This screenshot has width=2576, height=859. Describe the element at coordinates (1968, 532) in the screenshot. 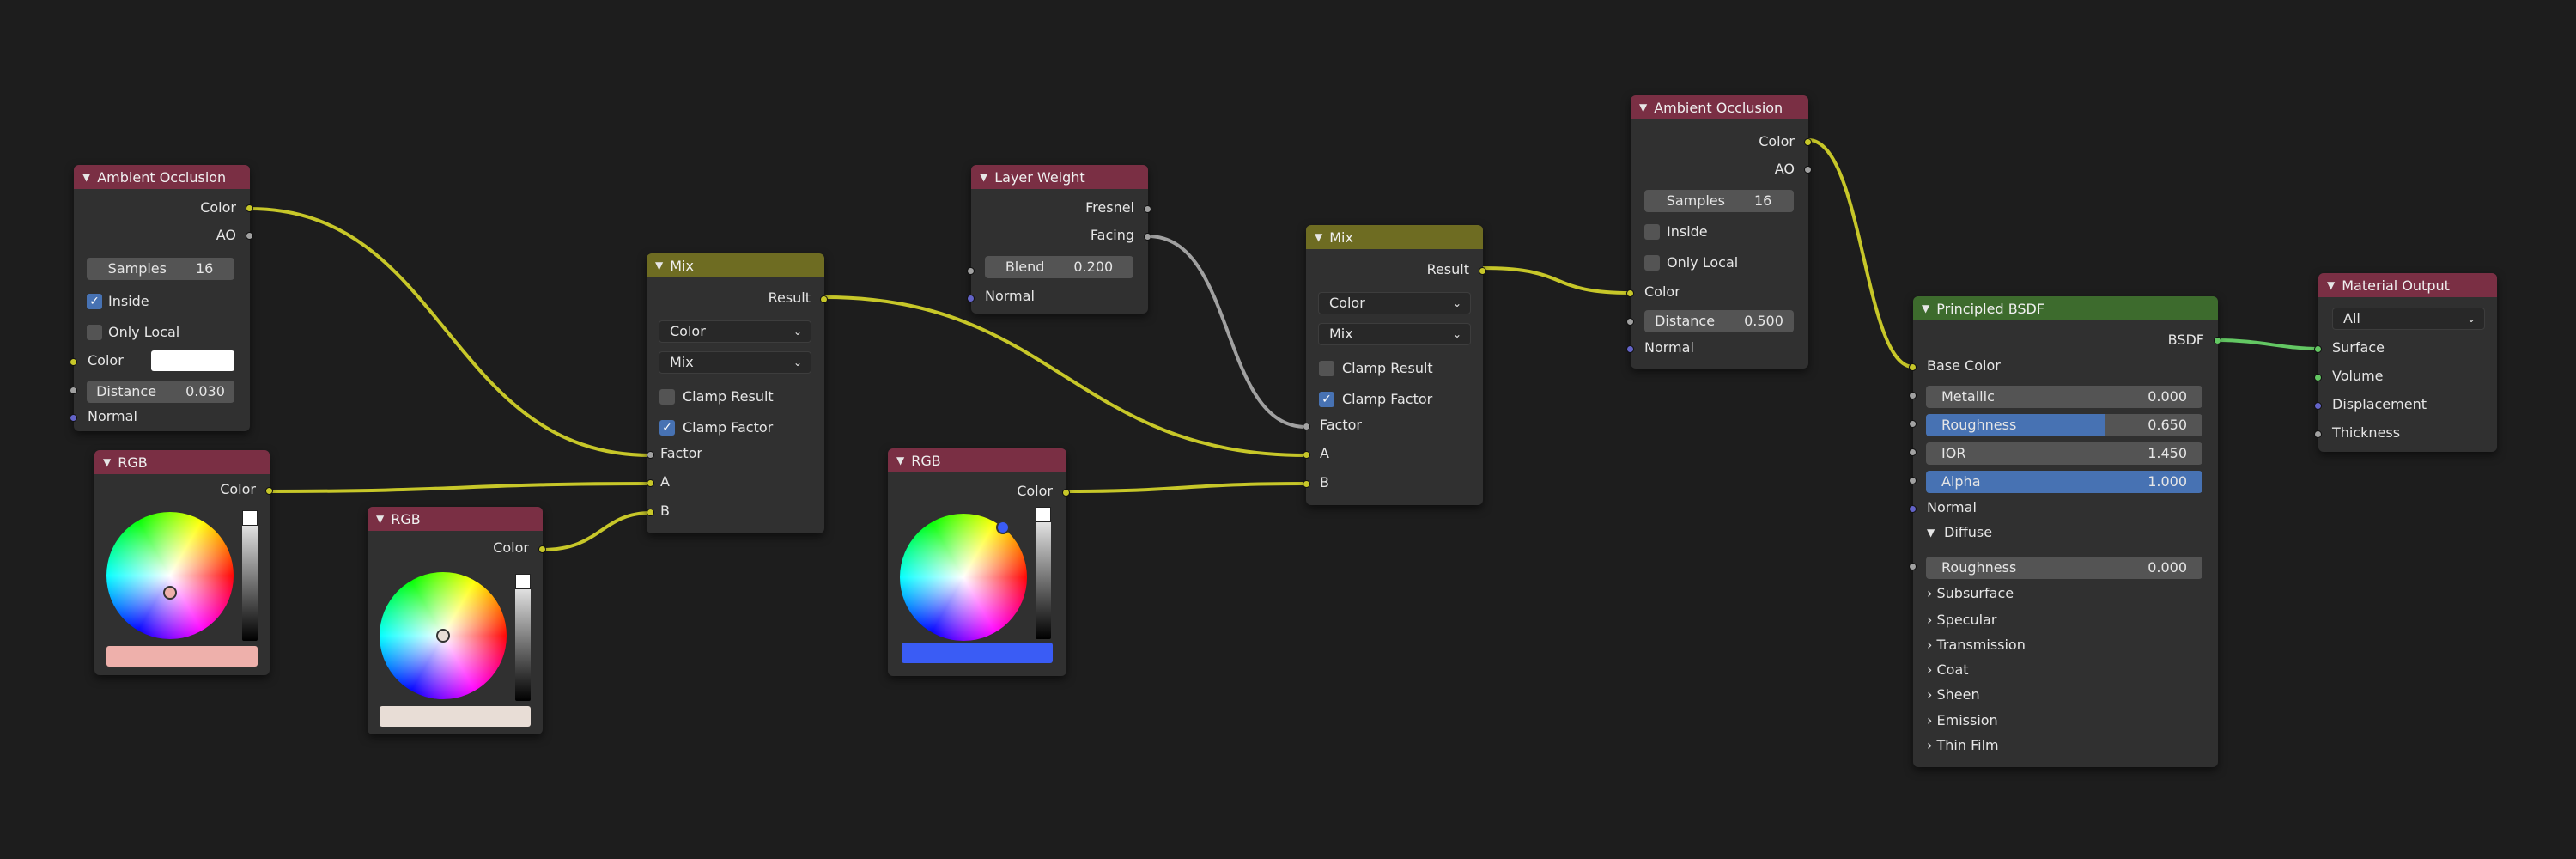

I see `diffuse-panel-header: Diffuse` at that location.